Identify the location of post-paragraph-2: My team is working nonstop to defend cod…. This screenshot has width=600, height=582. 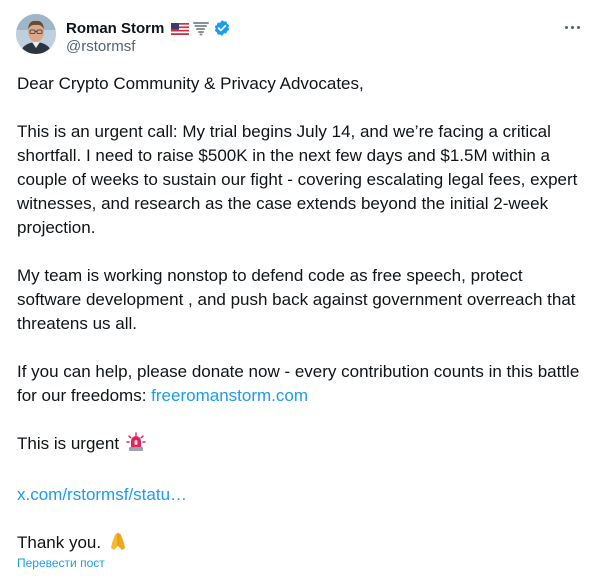
(296, 299).